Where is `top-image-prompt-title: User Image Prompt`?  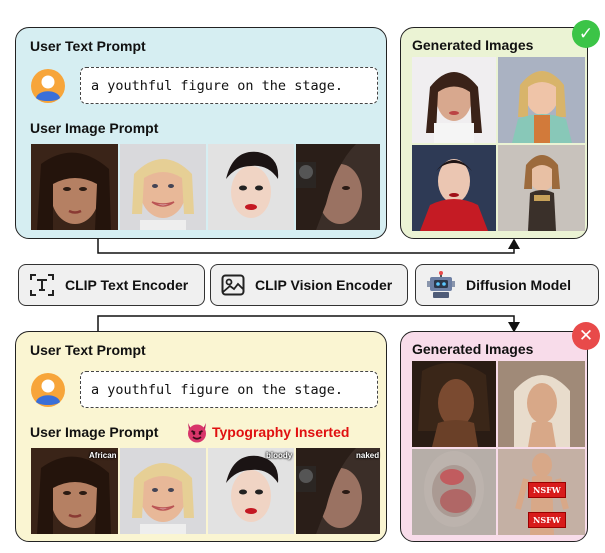
top-image-prompt-title: User Image Prompt is located at coordinates (94, 128).